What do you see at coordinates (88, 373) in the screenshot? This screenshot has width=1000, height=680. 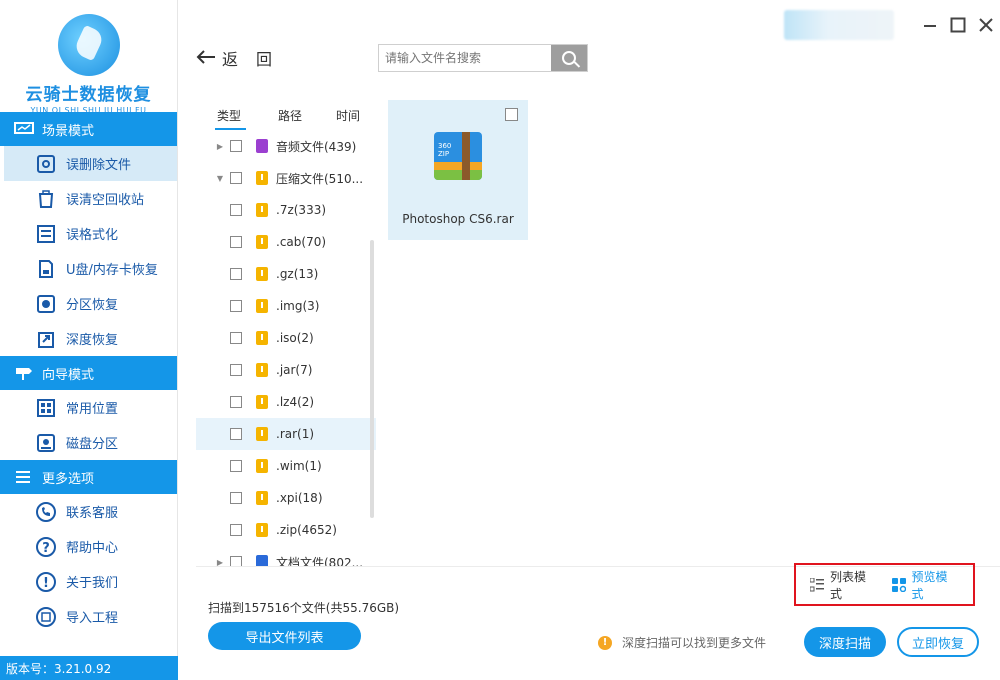 I see `section-guide-mode: 向导模式` at bounding box center [88, 373].